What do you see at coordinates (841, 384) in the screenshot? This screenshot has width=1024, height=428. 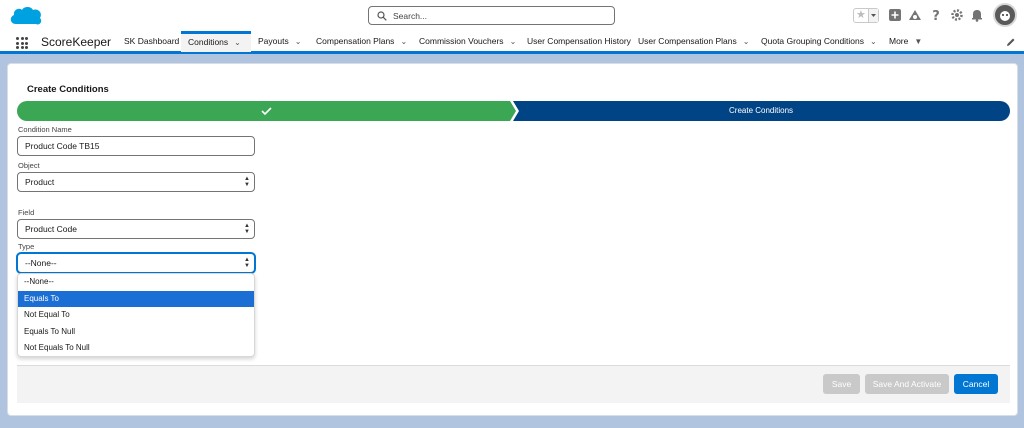 I see `save-button: Save` at bounding box center [841, 384].